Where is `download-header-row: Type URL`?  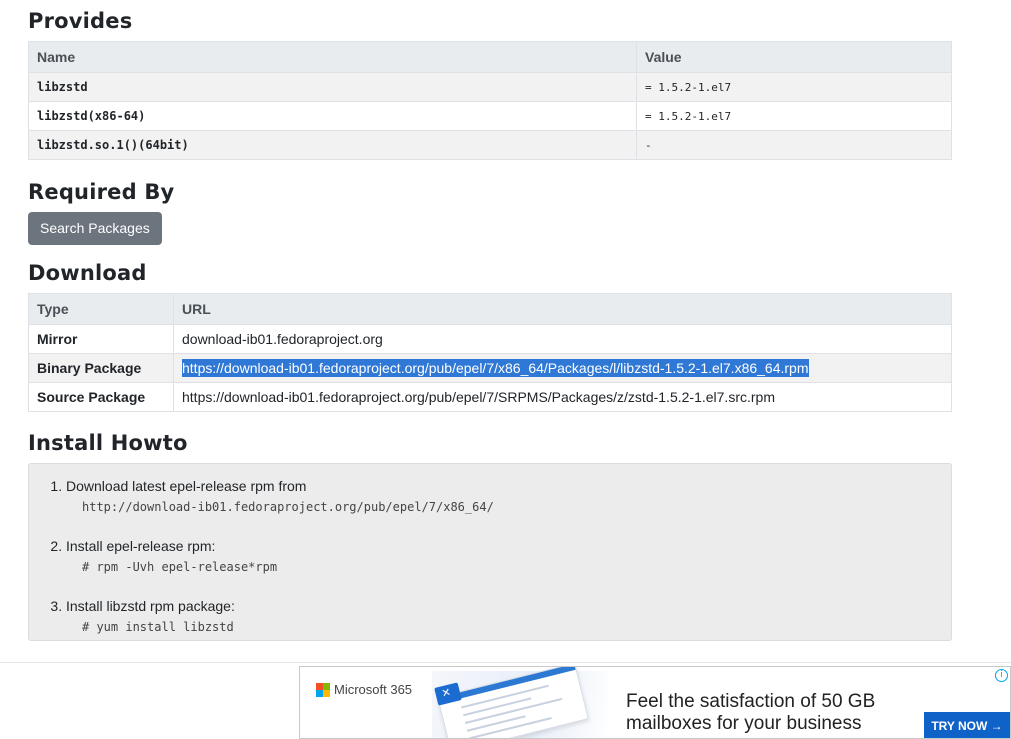
download-header-row: Type URL is located at coordinates (490, 309).